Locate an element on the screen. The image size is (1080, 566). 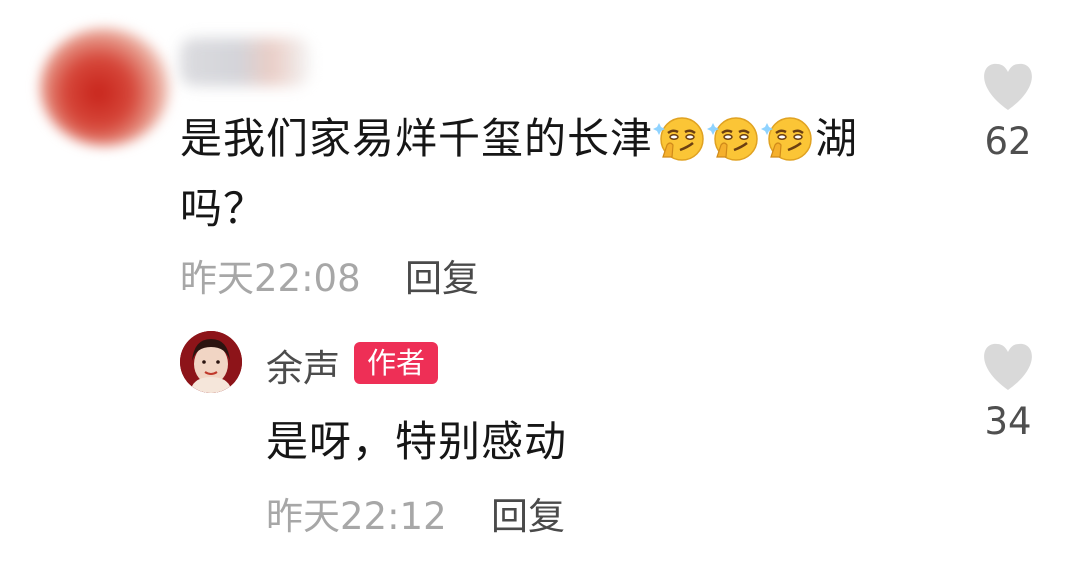
comment-reply-button: 回复 is located at coordinates (442, 275).